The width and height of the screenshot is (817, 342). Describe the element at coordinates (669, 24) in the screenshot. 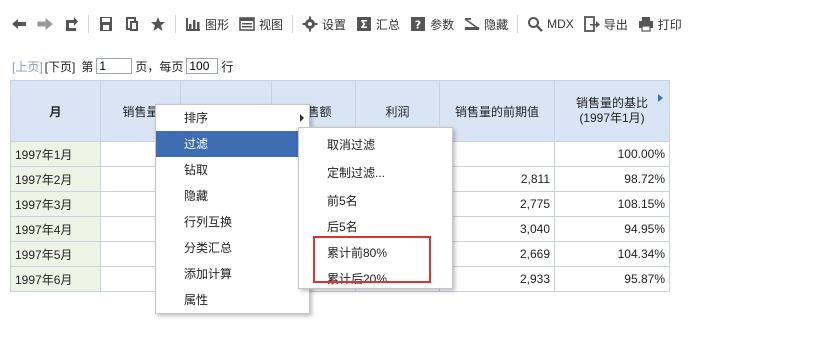

I see `print-label: 打印` at that location.